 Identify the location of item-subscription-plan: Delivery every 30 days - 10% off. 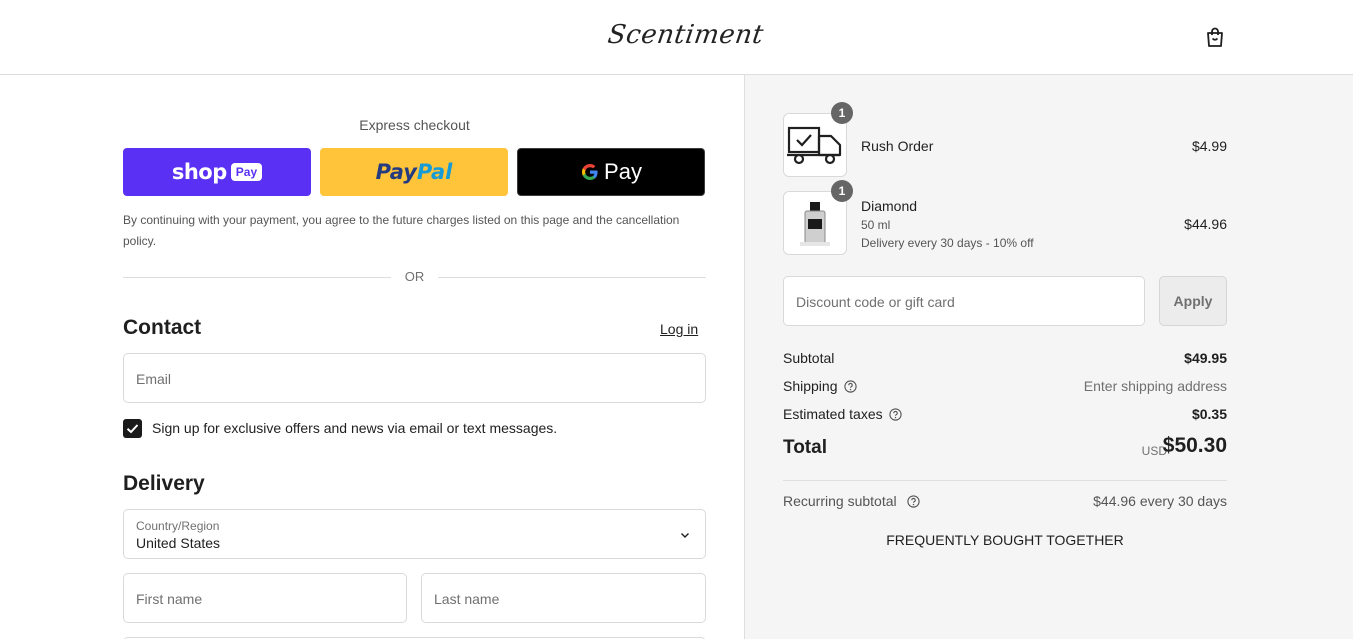
(947, 243).